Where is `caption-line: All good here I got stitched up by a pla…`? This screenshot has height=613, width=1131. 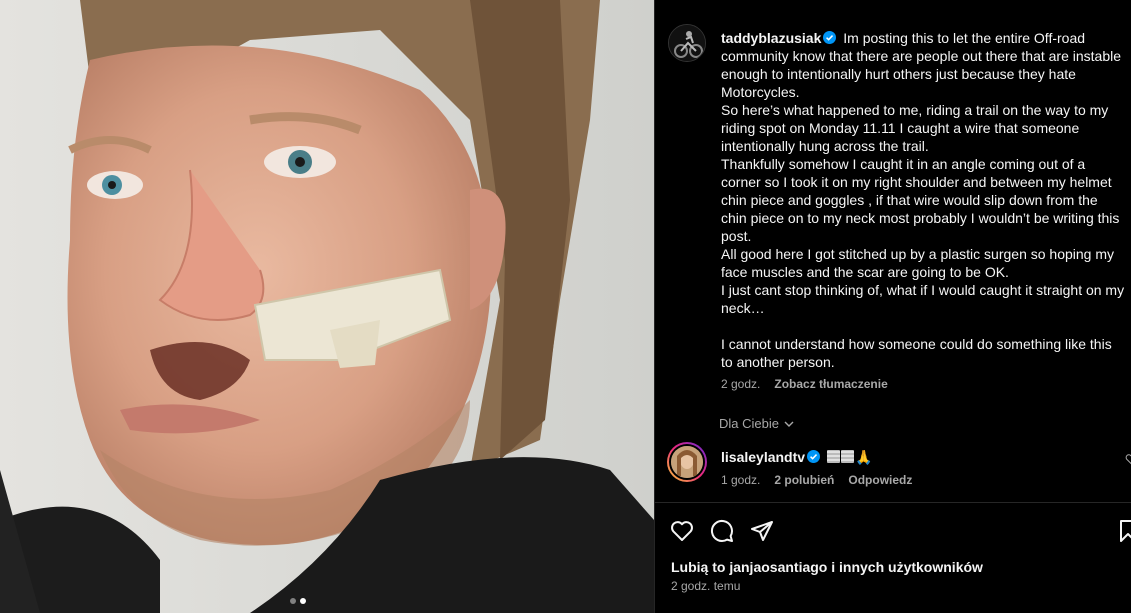
caption-line: All good here I got stitched up by a pla… is located at coordinates (918, 263).